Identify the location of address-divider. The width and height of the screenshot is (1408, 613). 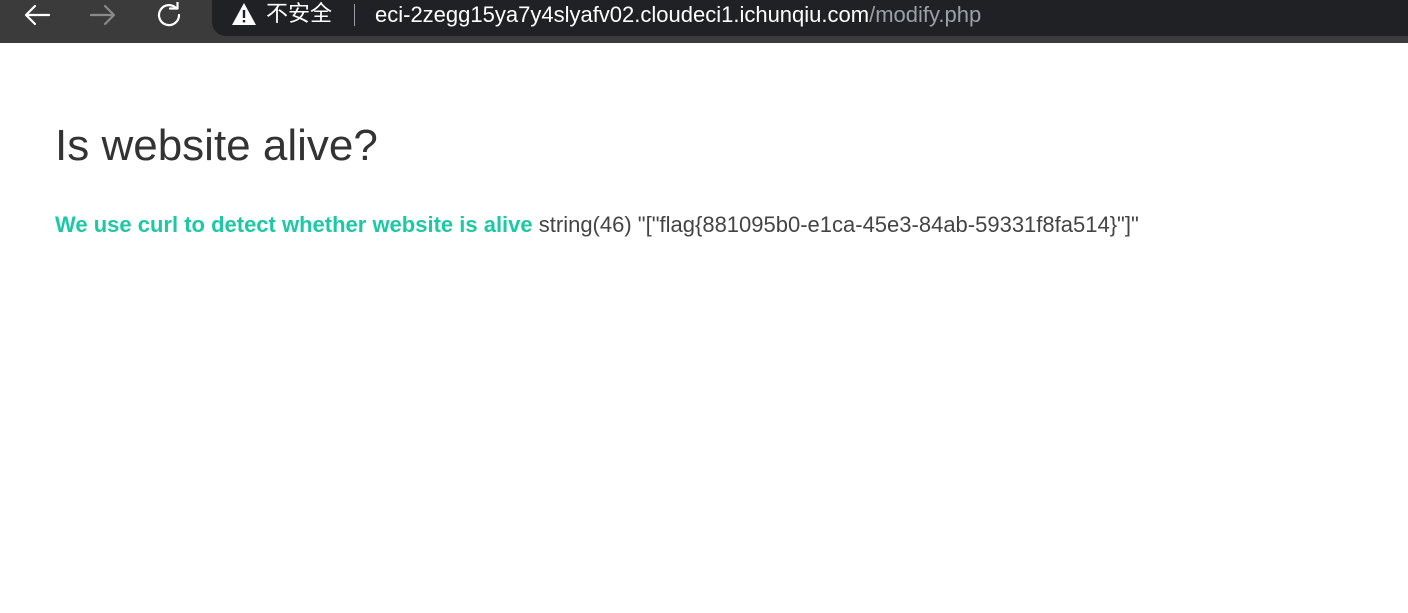
(354, 15).